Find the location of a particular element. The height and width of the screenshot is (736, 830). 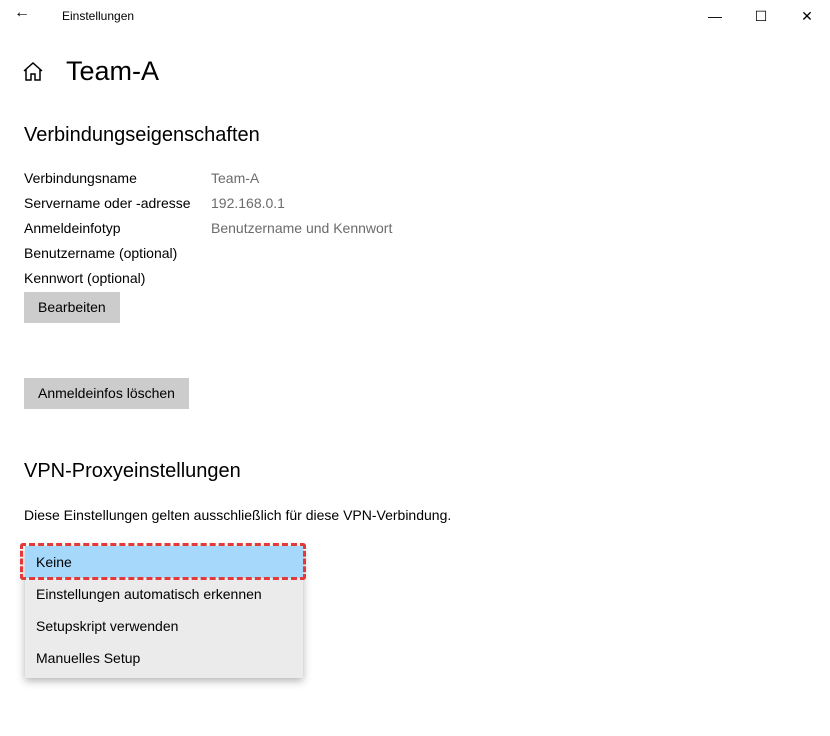

dropdown-option-setup-script: Setupskript verwenden is located at coordinates (164, 626).